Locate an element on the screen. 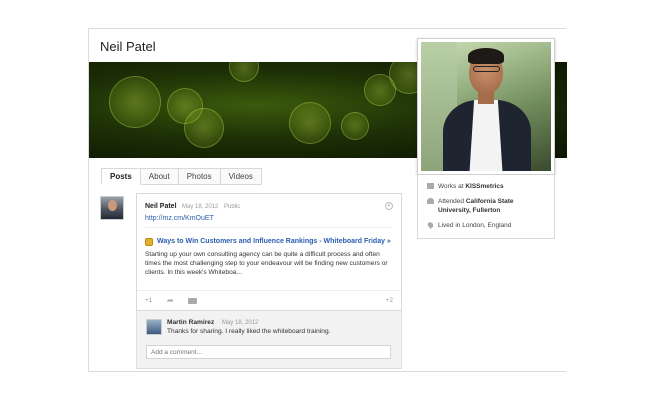 The width and height of the screenshot is (652, 400). photo-shirt is located at coordinates (486, 135).